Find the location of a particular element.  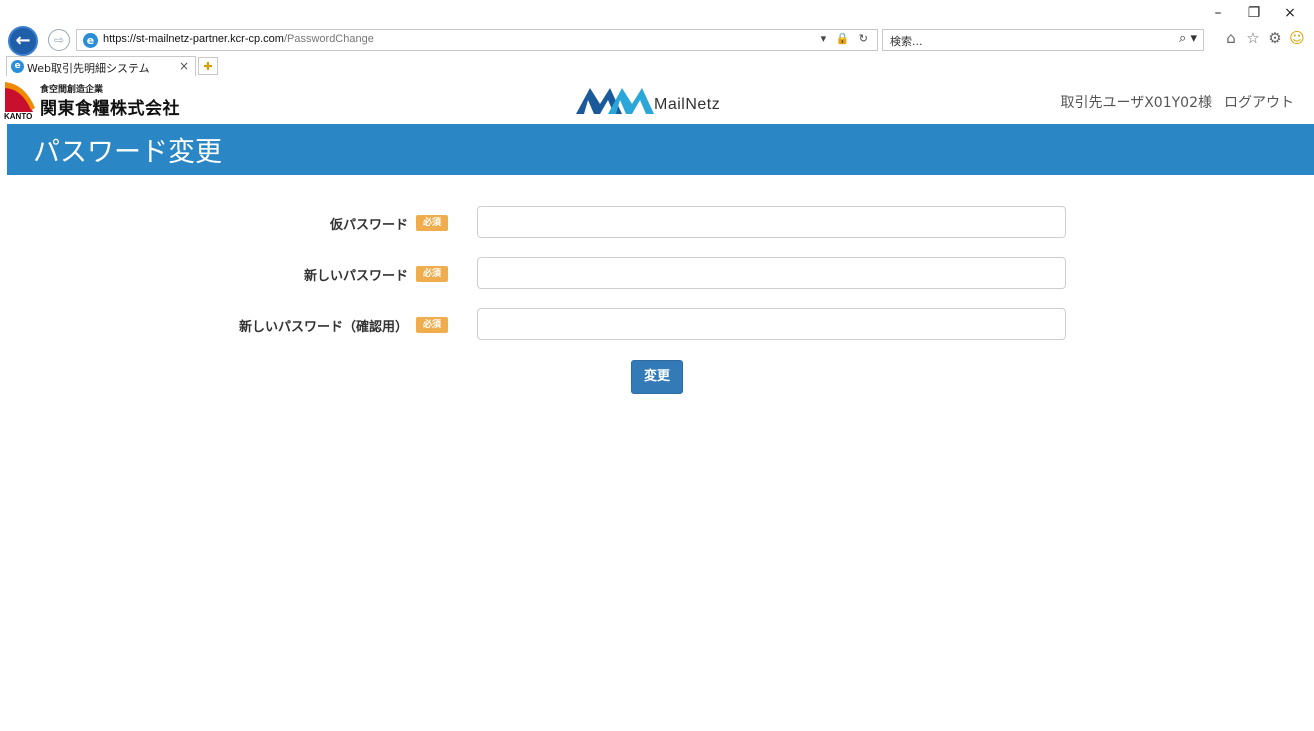

new-password-label: 新しいパスワード is located at coordinates (355, 276).